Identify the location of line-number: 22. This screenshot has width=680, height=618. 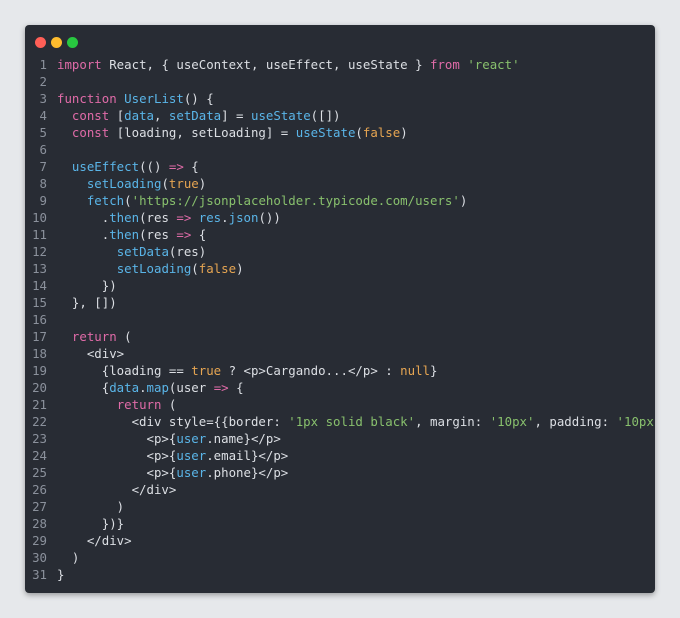
(39, 421).